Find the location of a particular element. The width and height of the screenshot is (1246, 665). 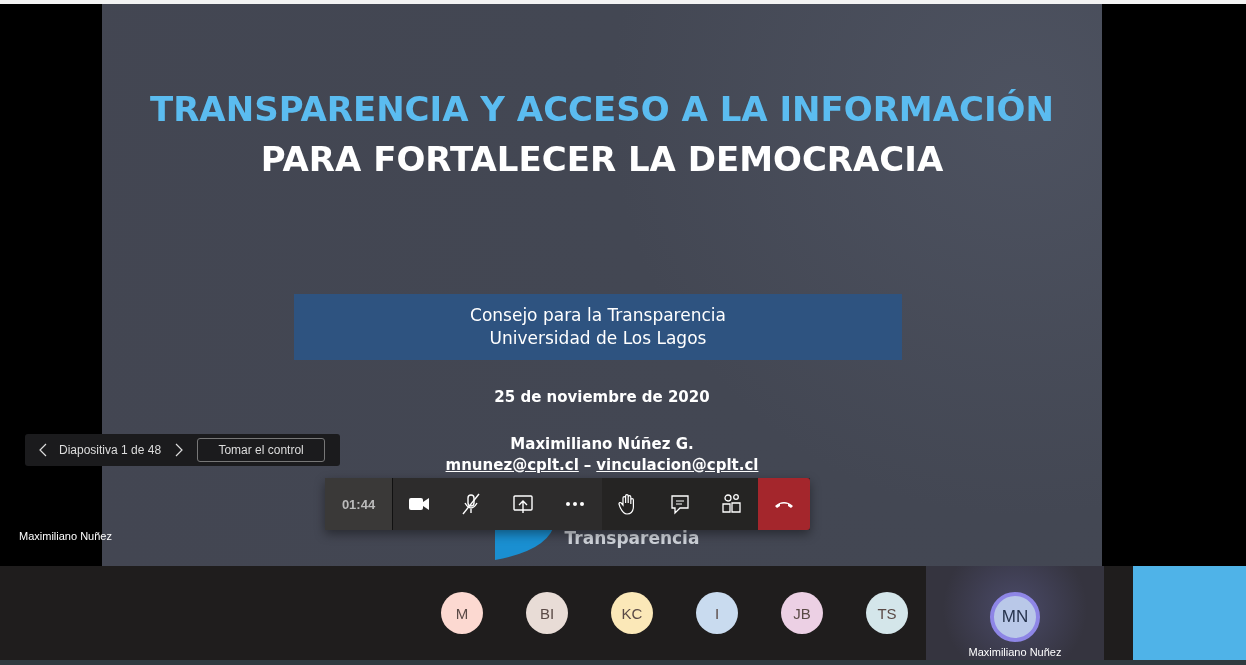

slide-date: 25 de noviembre de 2020 is located at coordinates (602, 397).